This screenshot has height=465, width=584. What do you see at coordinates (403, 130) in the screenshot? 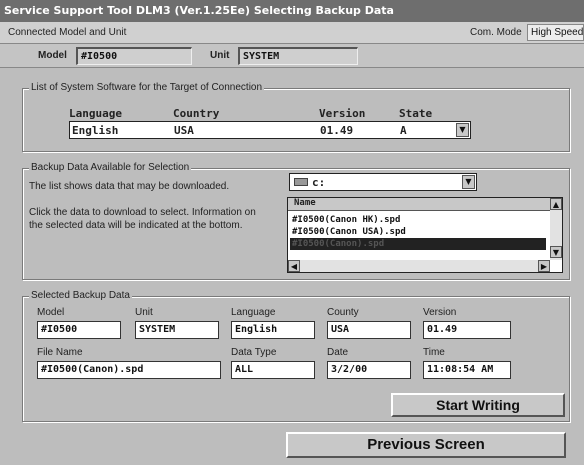
I see `row-state: A` at bounding box center [403, 130].